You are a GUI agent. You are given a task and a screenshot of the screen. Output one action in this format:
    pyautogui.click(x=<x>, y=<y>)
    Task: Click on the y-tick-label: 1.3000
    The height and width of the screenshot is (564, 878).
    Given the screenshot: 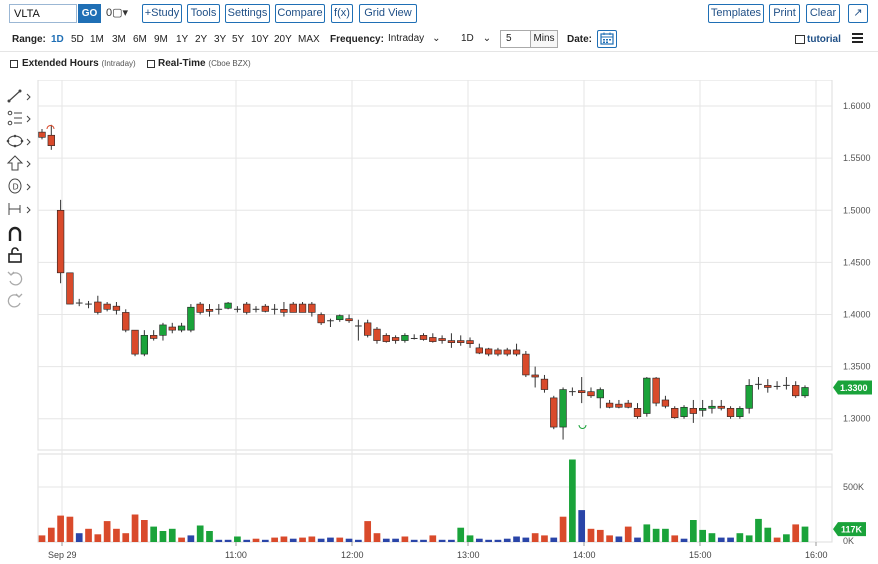 What is the action you would take?
    pyautogui.click(x=857, y=419)
    